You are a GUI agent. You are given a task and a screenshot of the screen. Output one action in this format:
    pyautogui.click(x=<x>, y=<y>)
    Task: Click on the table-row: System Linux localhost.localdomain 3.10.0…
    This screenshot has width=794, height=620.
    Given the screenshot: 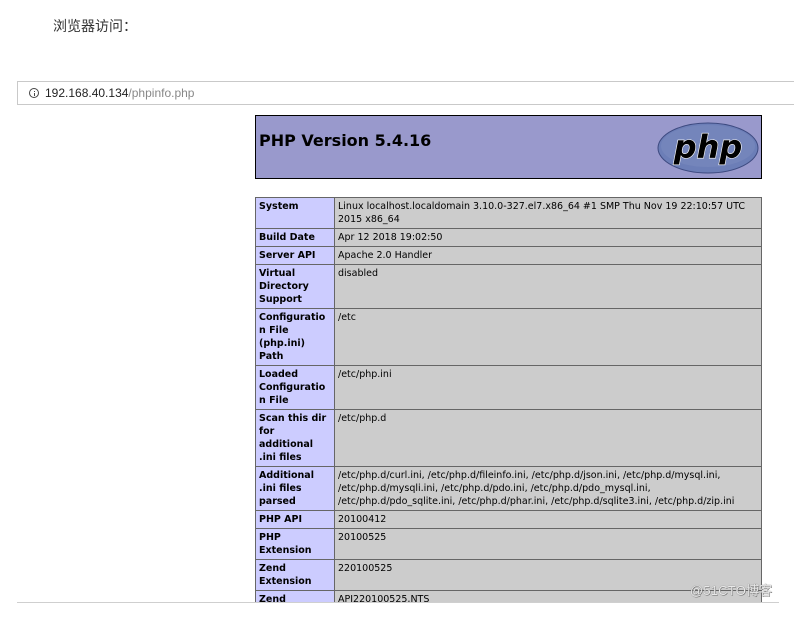 What is the action you would take?
    pyautogui.click(x=508, y=213)
    